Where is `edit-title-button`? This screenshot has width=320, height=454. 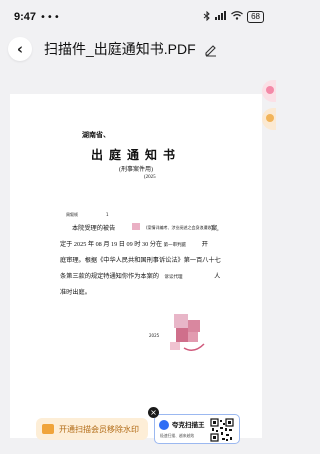 edit-title-button is located at coordinates (211, 49).